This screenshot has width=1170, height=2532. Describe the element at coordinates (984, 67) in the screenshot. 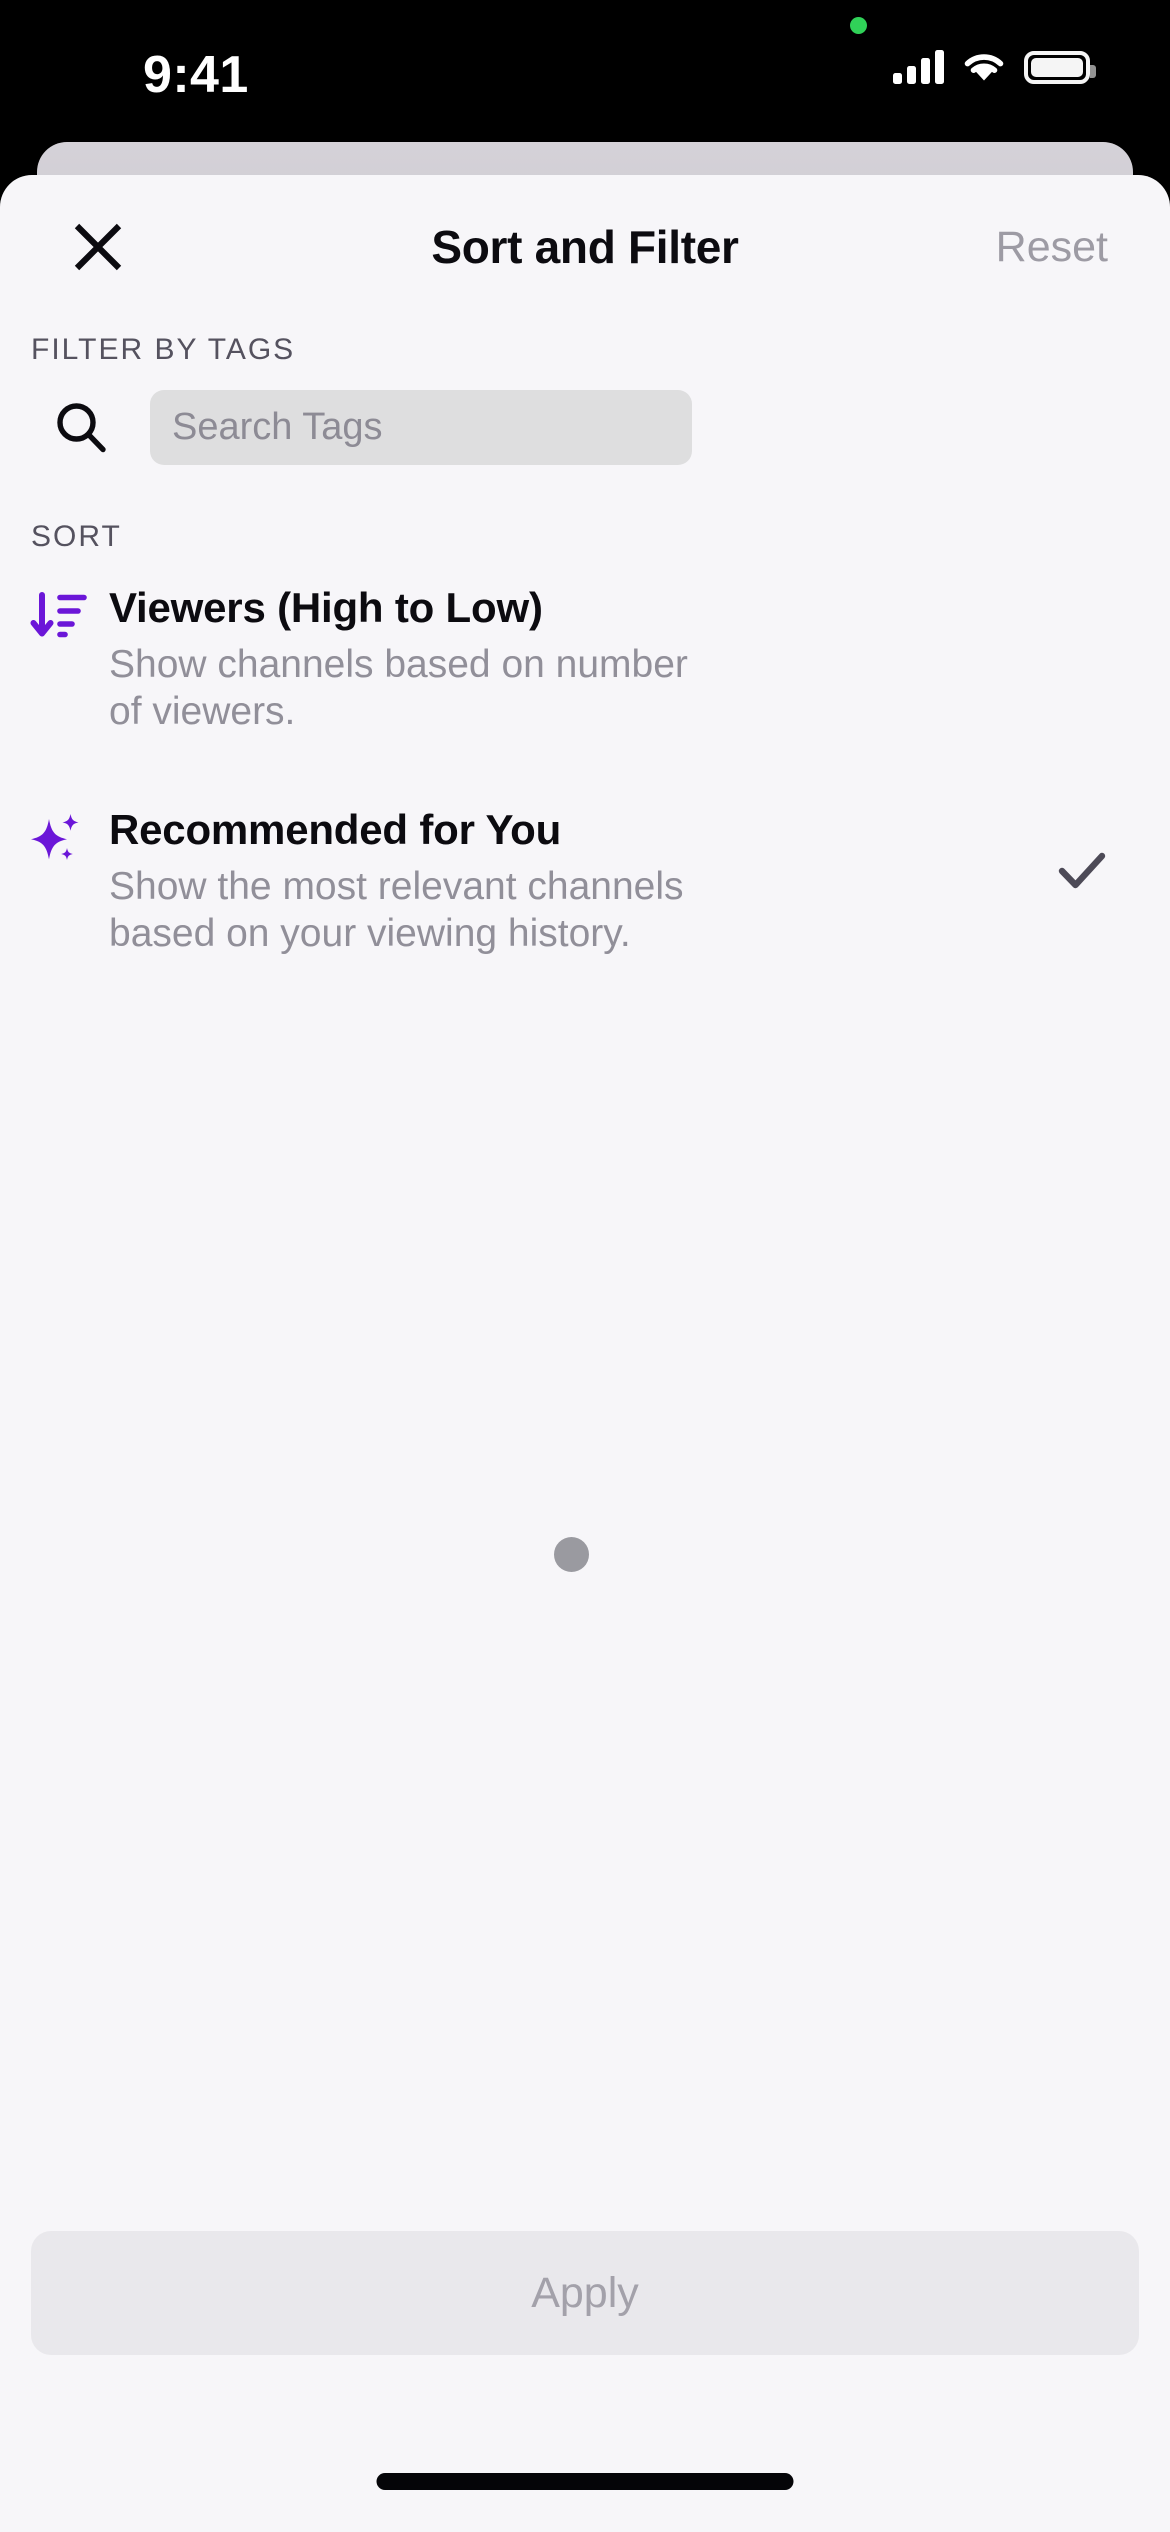

I see `wifi-icon` at that location.